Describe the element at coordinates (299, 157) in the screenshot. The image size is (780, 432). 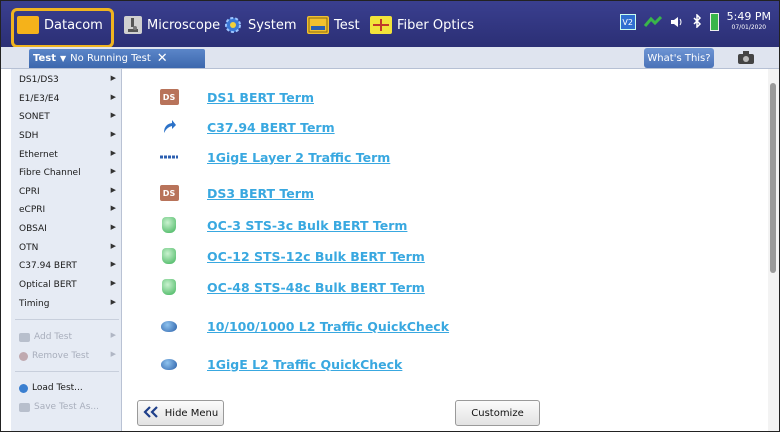
I see `test-item-label: 1GigE Layer 2 Traffic Term` at that location.